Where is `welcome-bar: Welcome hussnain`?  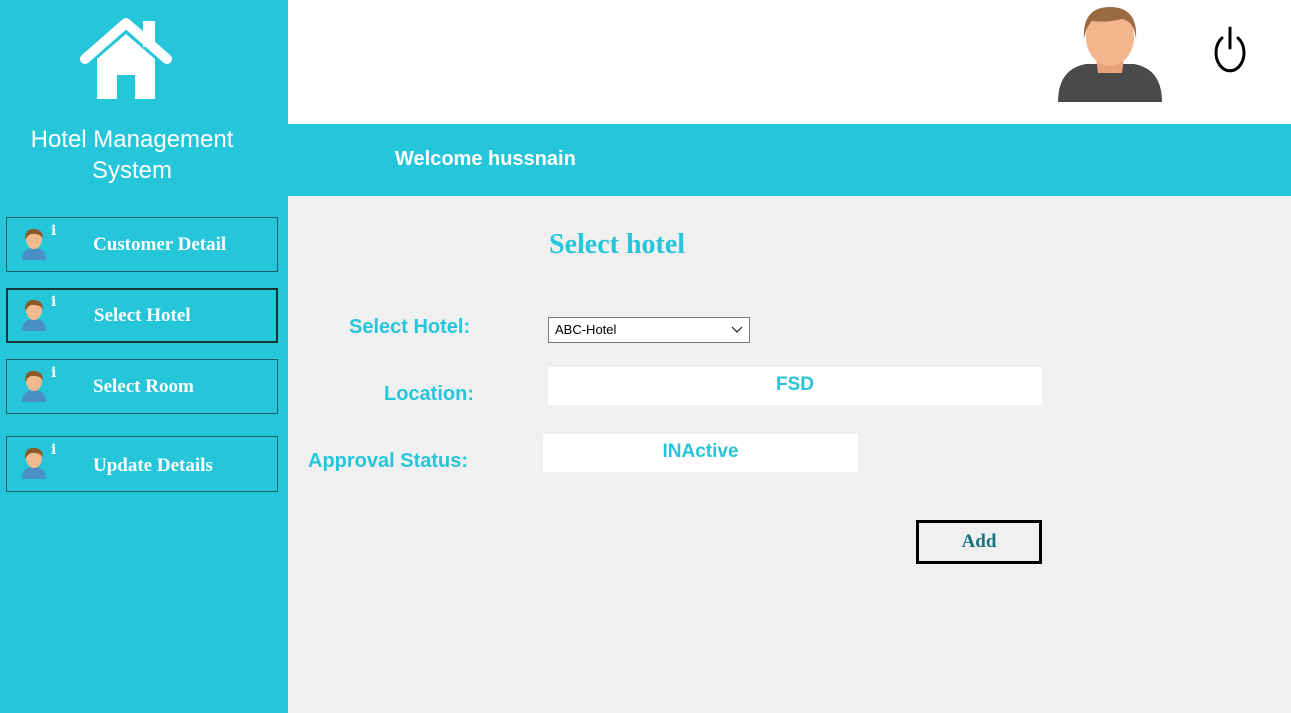 welcome-bar: Welcome hussnain is located at coordinates (789, 160).